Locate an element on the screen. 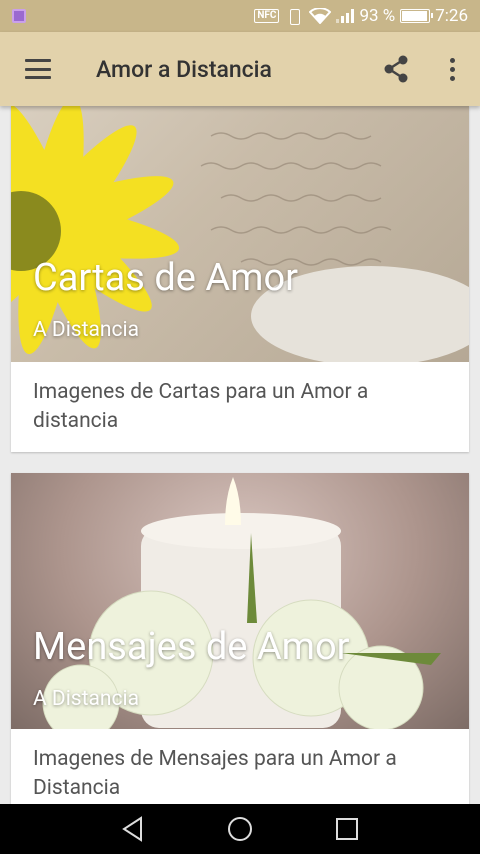  wifi-icon is located at coordinates (320, 16).